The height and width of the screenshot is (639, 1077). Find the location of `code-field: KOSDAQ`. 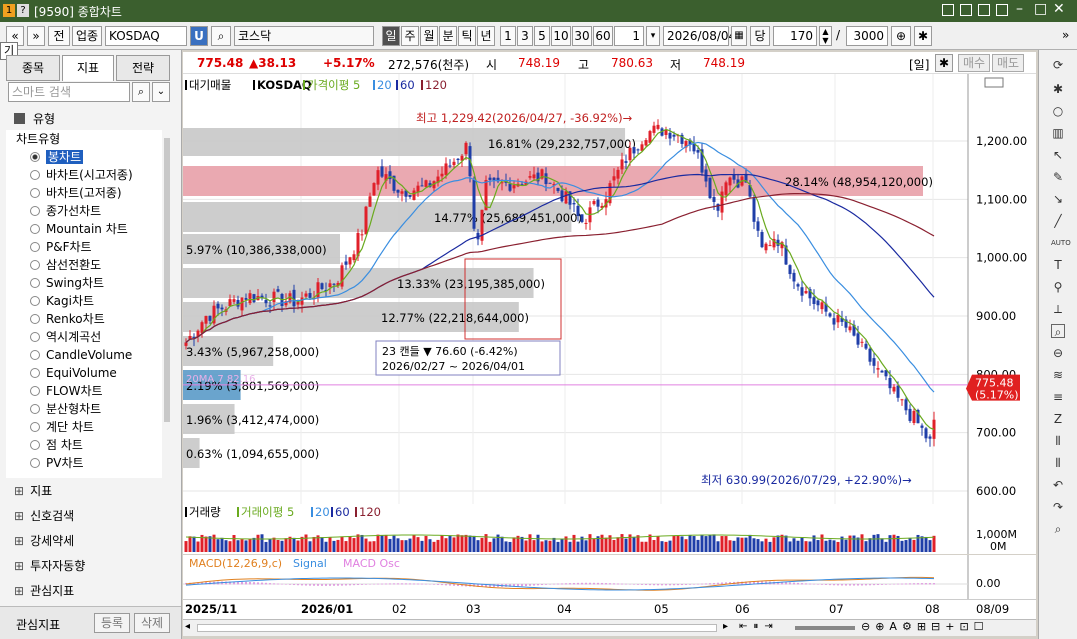

code-field: KOSDAQ is located at coordinates (146, 36).